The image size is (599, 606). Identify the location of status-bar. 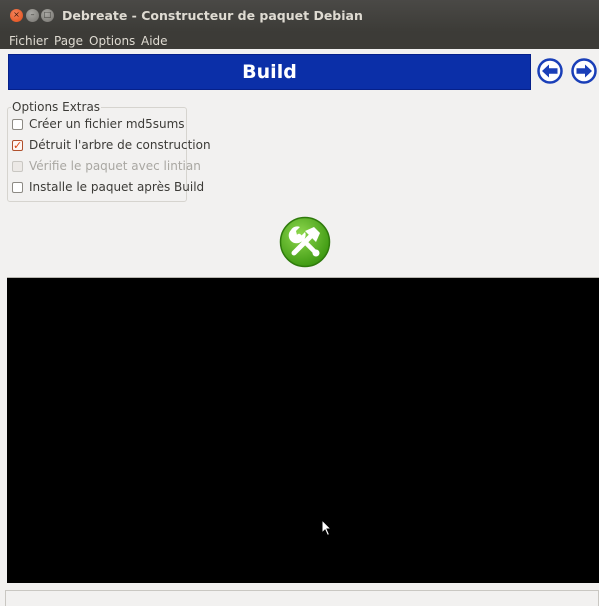
(302, 598).